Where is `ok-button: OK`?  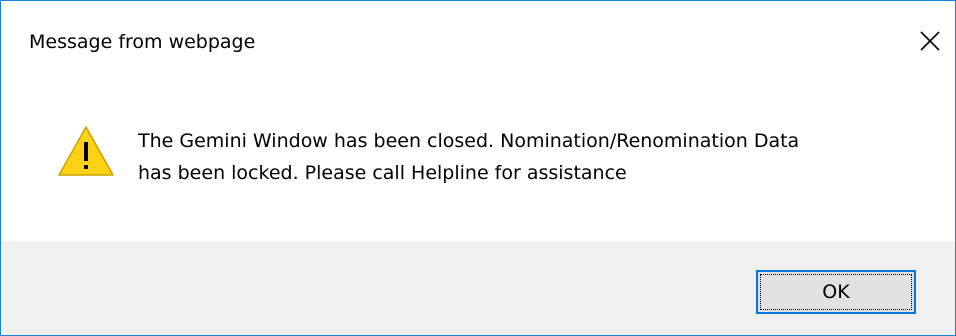
ok-button: OK is located at coordinates (836, 292).